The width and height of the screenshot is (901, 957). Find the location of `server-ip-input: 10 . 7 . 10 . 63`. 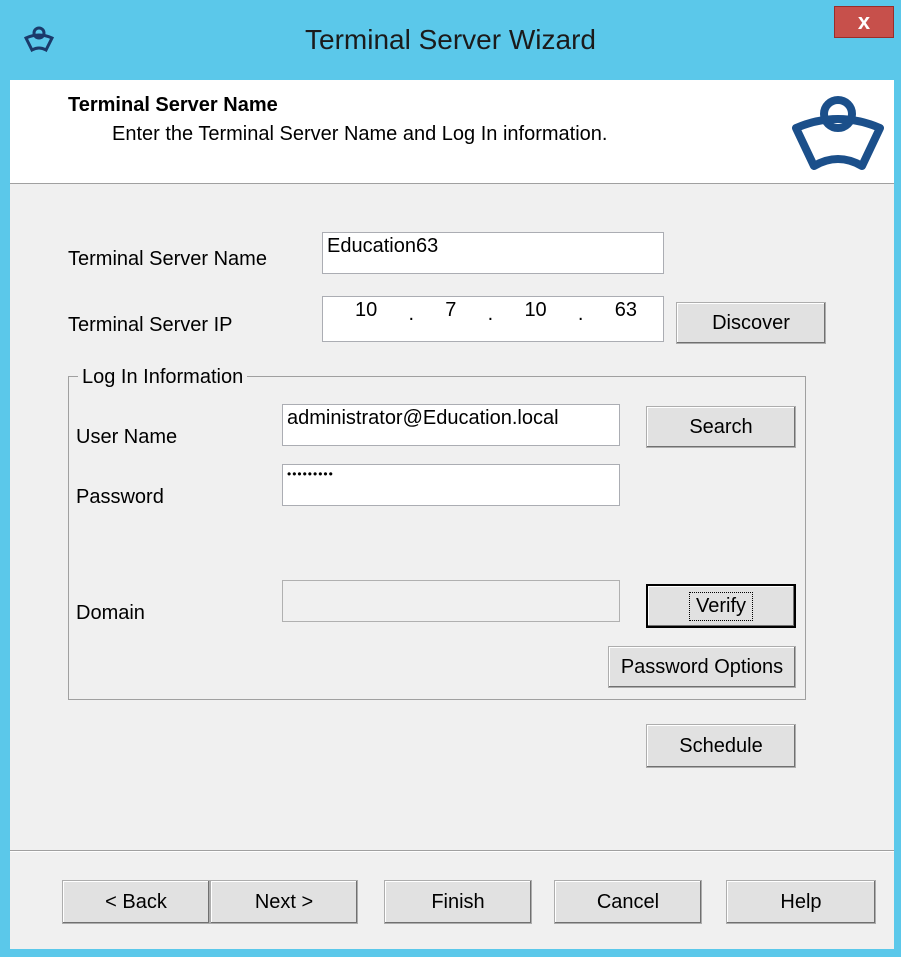

server-ip-input: 10 . 7 . 10 . 63 is located at coordinates (493, 319).